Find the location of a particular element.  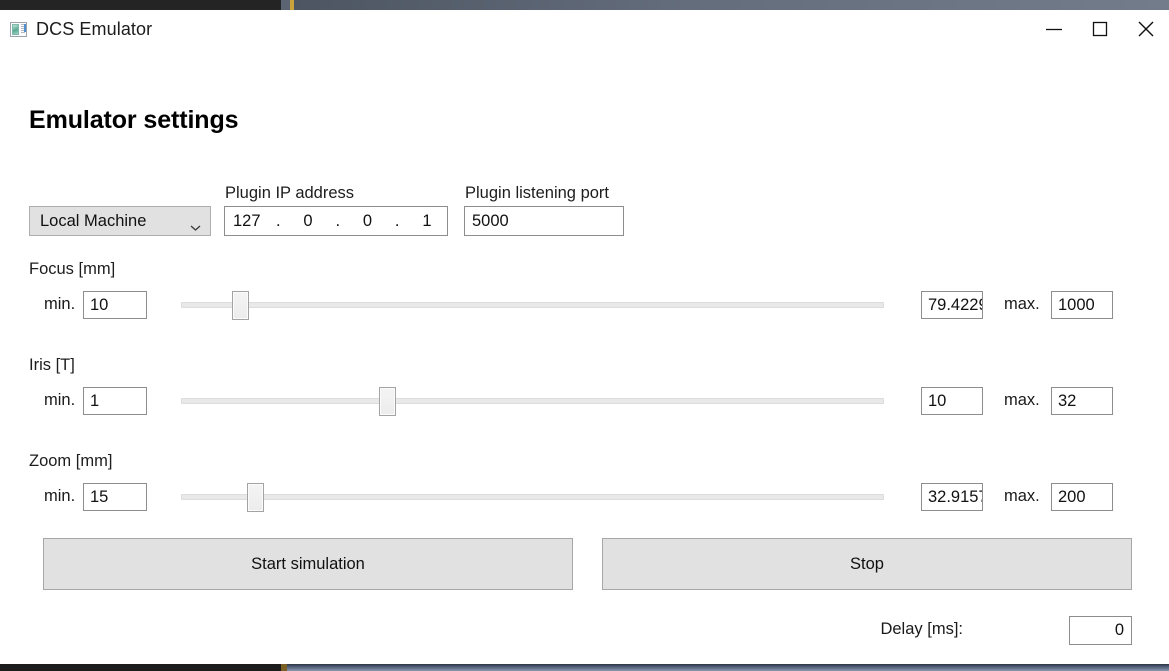

background-bottom-accent is located at coordinates (284, 667).